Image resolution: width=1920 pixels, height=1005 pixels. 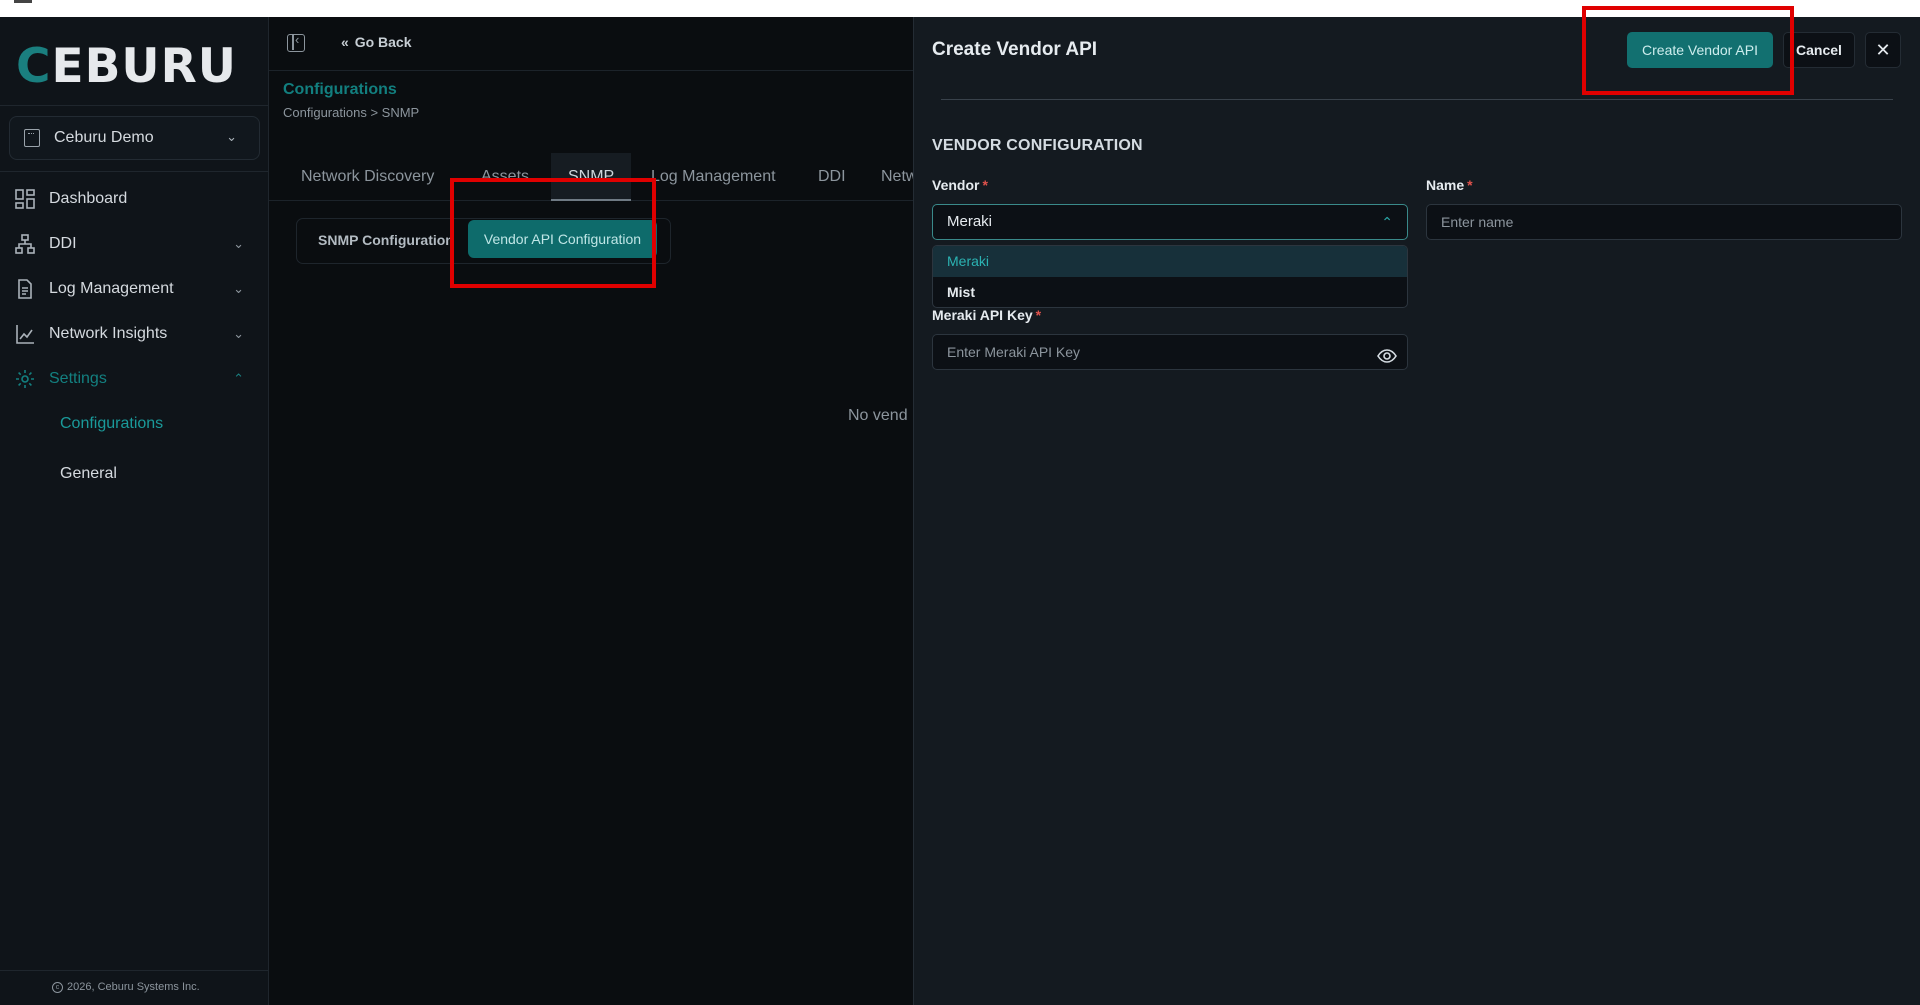 I want to click on sidebar-footer-divider, so click(x=134, y=970).